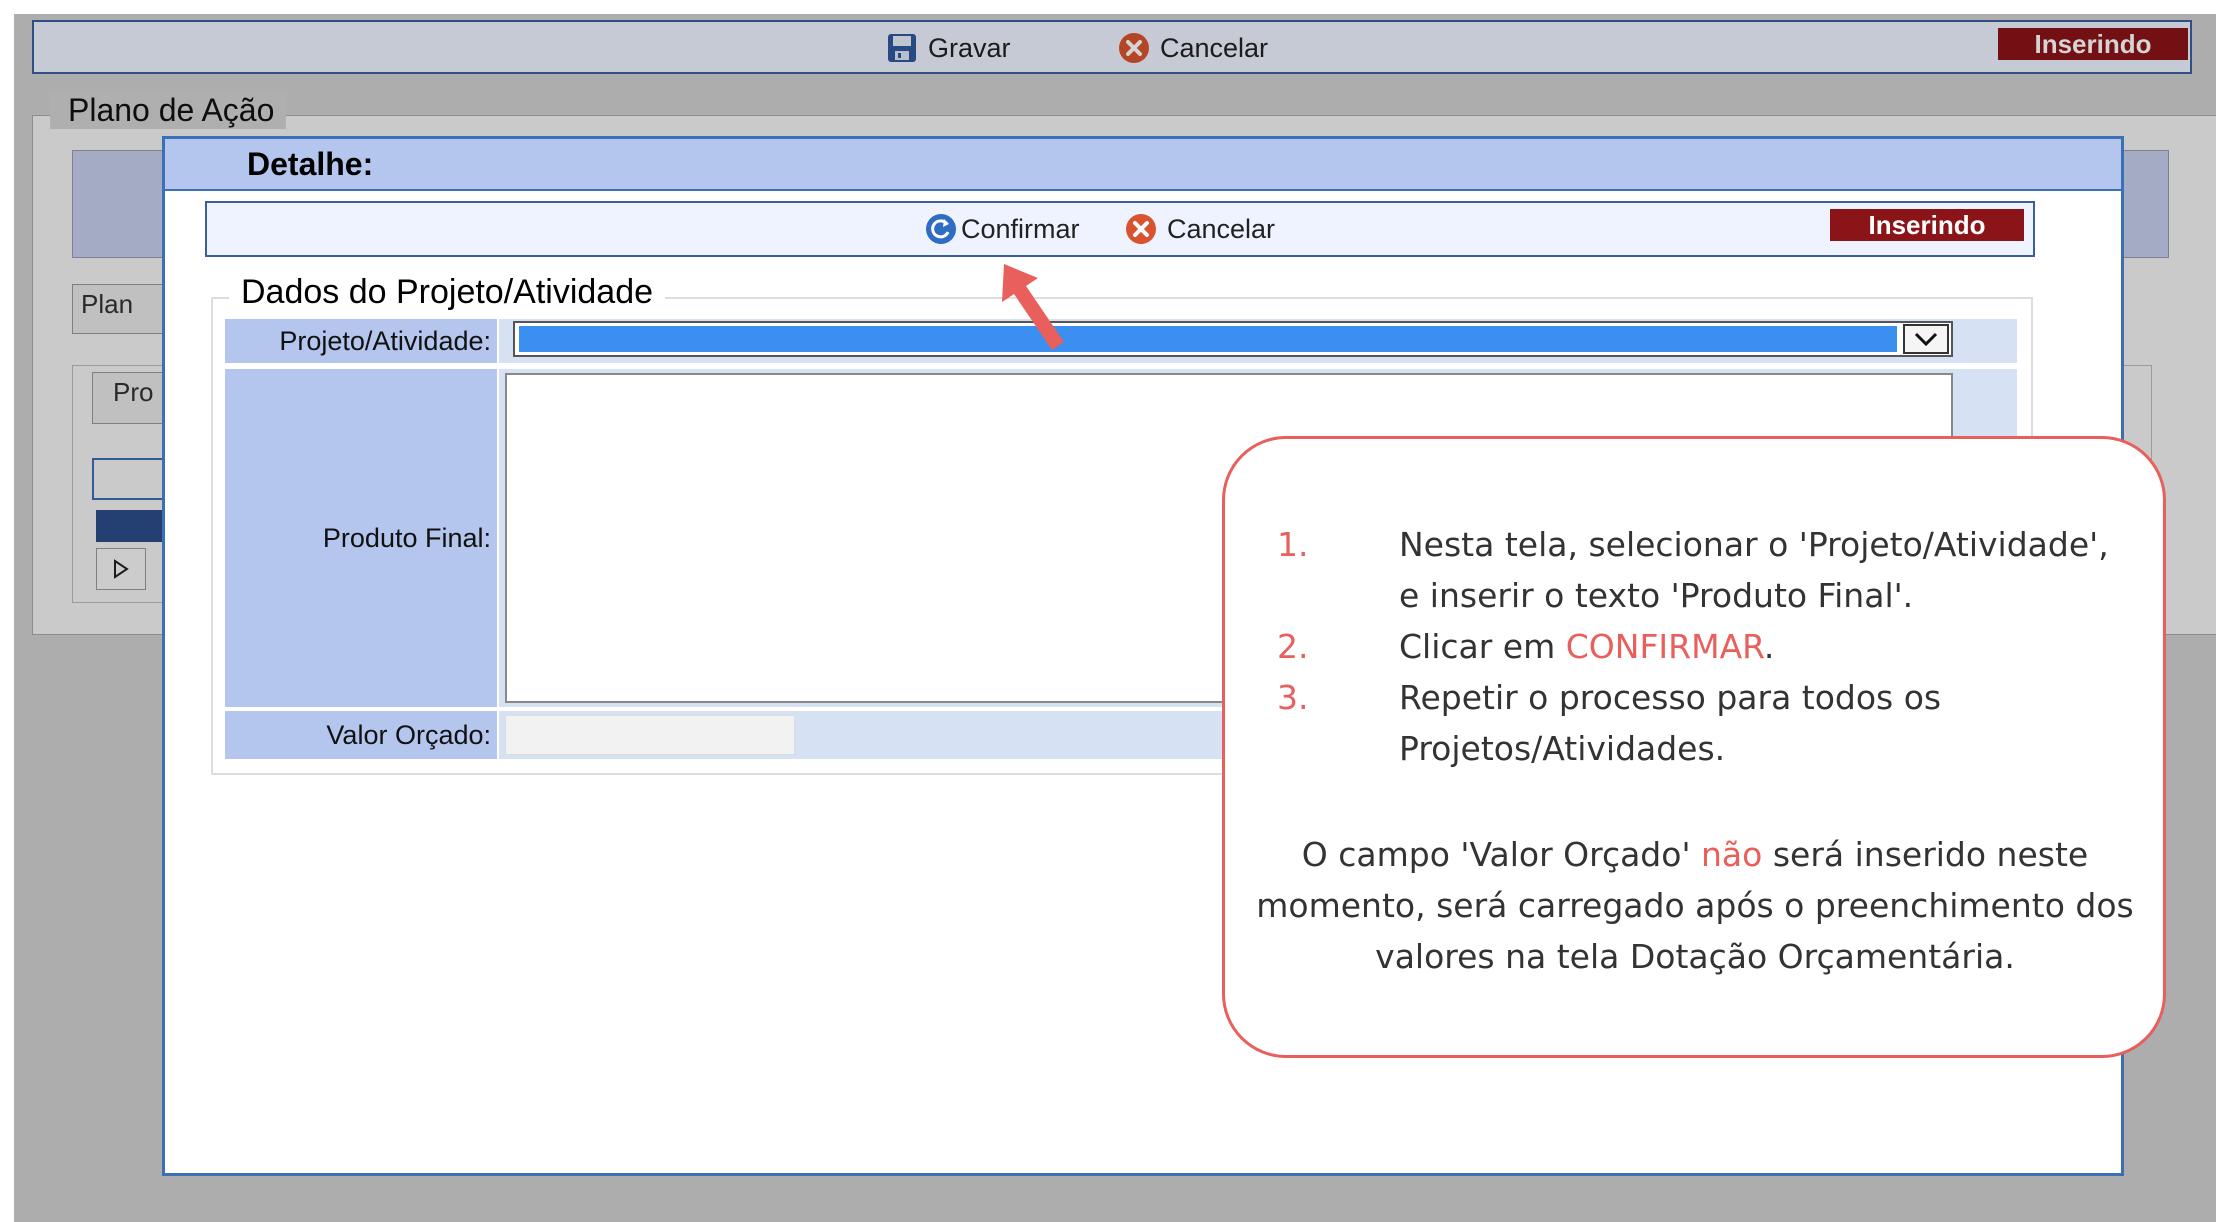 The width and height of the screenshot is (2216, 1222). I want to click on step-number: 2., so click(1293, 646).